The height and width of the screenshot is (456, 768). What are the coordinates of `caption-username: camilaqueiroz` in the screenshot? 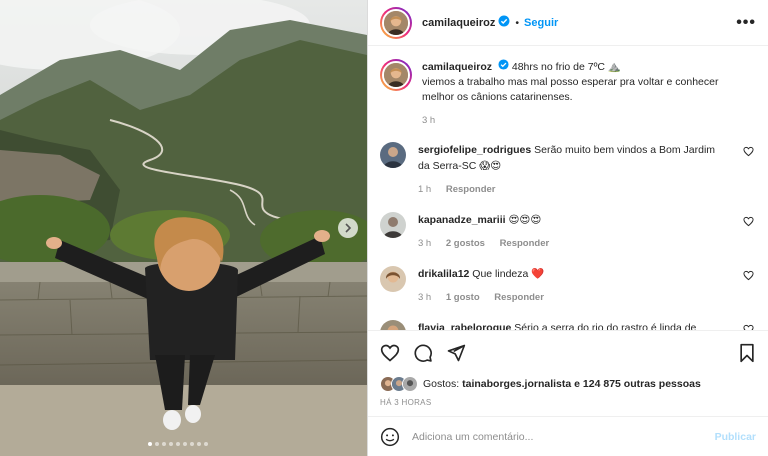 It's located at (457, 67).